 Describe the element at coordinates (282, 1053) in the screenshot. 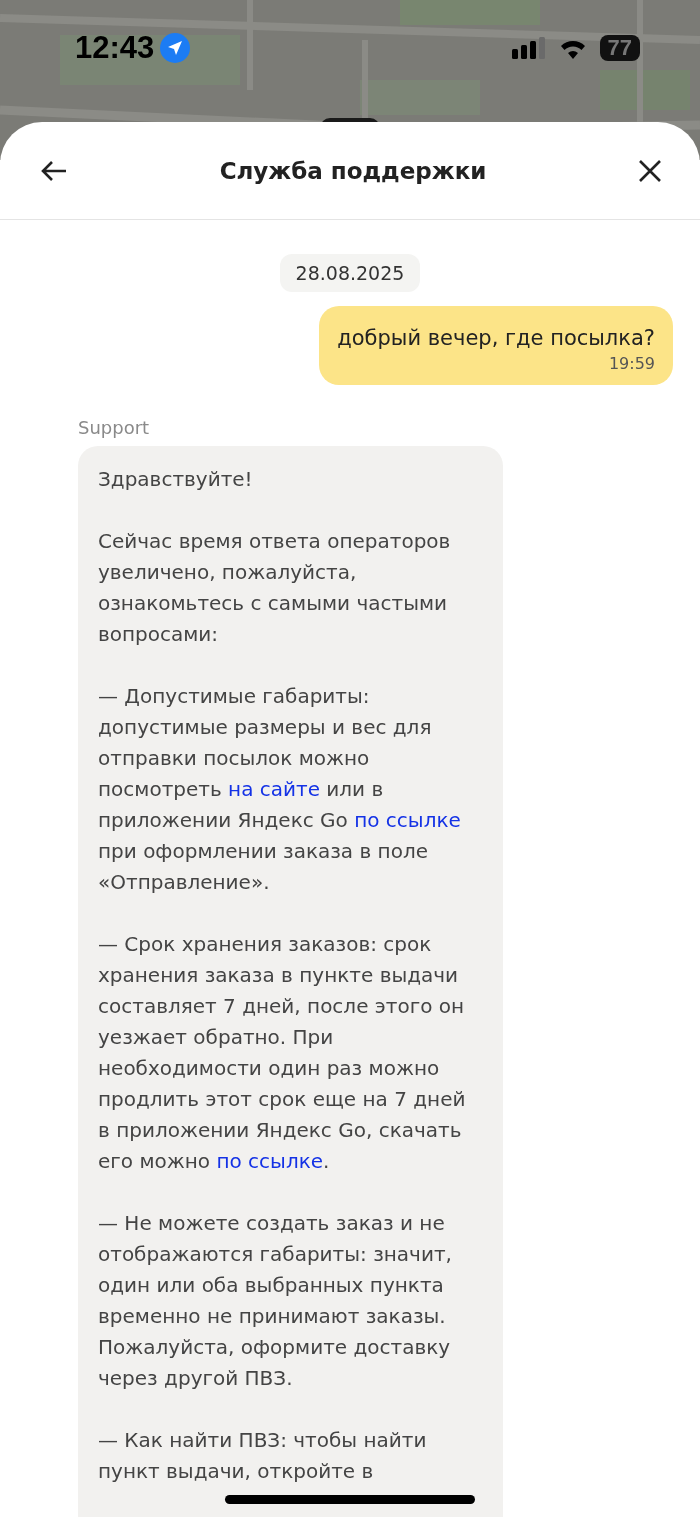

I see `message-paragraph: — Срок хранения заказов: срок хранения заказа в пункте выдачи составляет 7 дней, после этого он уезжает обратно. При необходимости один раз можно продлить этот срок еще на 7 дней в приложении Яндекс Go, скачать его можно по ссылке.` at that location.